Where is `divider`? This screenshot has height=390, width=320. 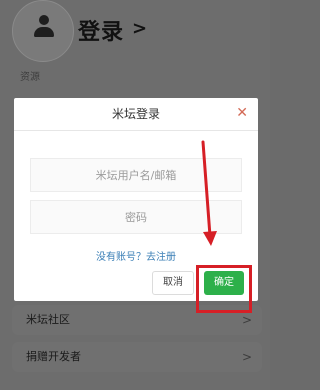
divider is located at coordinates (136, 130).